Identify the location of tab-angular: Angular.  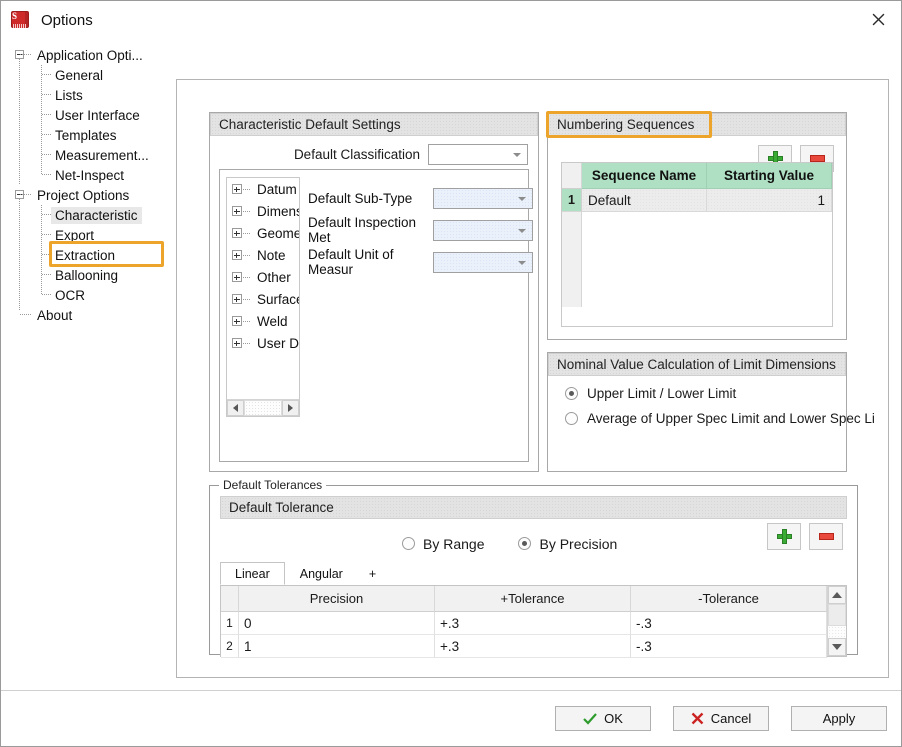
(321, 573).